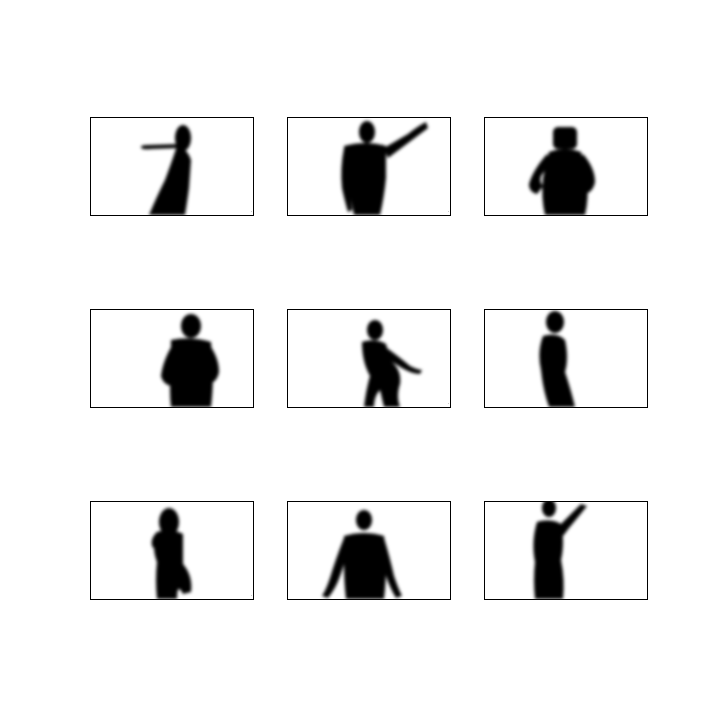 The height and width of the screenshot is (720, 720). I want to click on panel-2-arm-raised-right: ·, so click(369, 166).